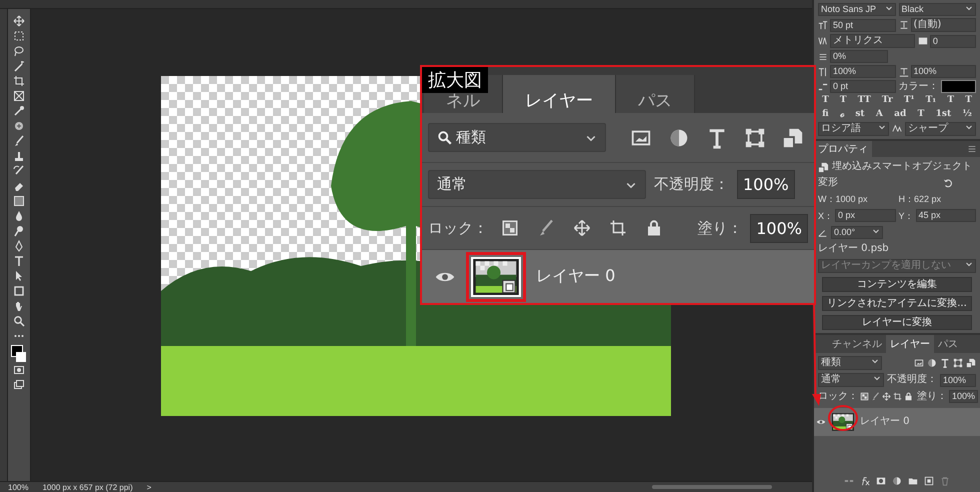 This screenshot has height=492, width=980. I want to click on panel-menu-icon, so click(972, 149).